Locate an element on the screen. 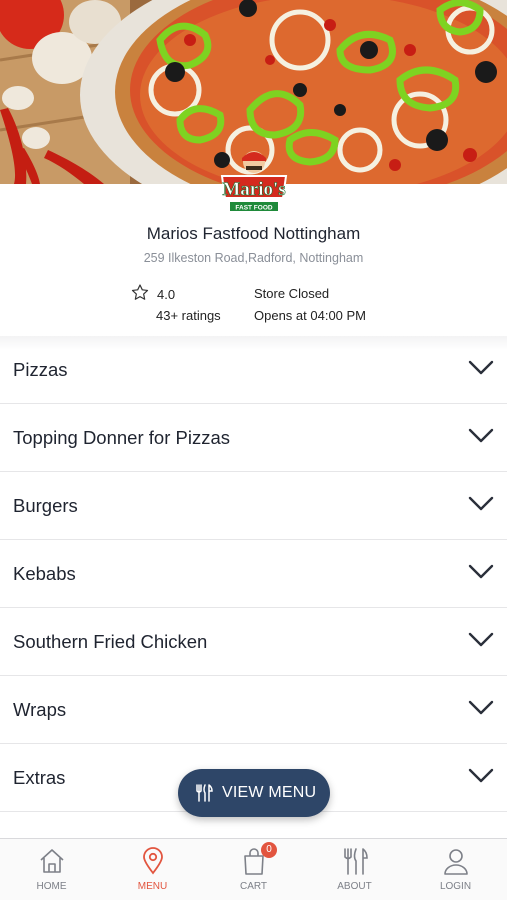 Image resolution: width=507 pixels, height=900 pixels. nav-item-menu: MENU is located at coordinates (152, 869).